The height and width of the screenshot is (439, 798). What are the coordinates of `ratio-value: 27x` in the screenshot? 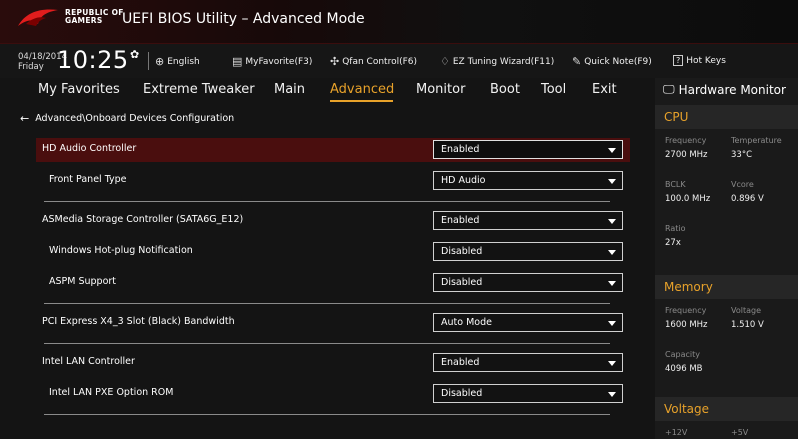 It's located at (673, 243).